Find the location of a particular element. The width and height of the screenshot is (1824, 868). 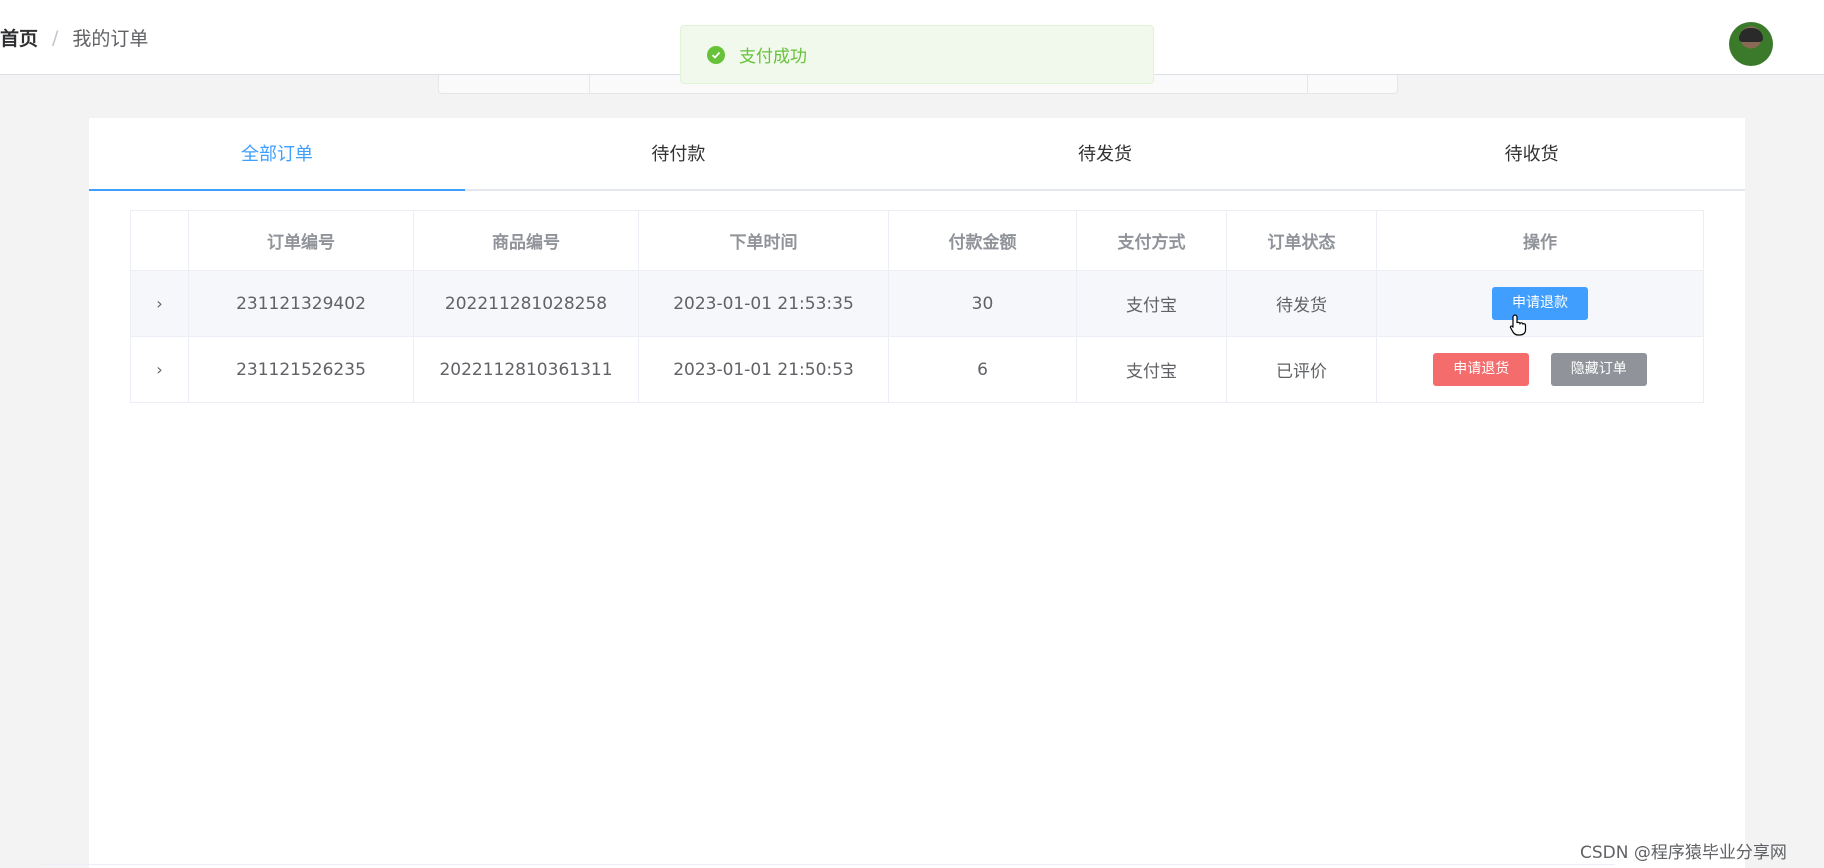

success-toast: 支付成功 is located at coordinates (917, 54).